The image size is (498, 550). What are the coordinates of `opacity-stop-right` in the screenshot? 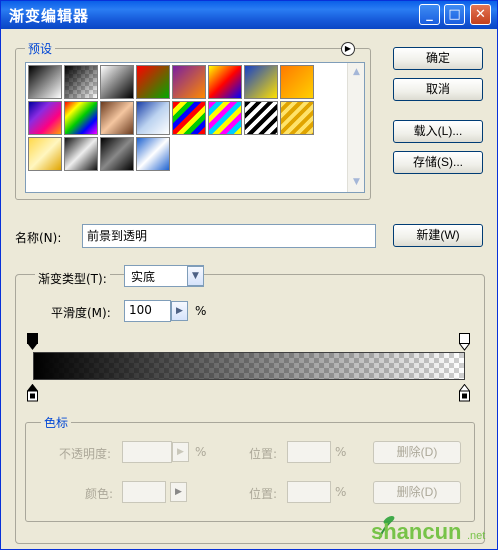 It's located at (464, 342).